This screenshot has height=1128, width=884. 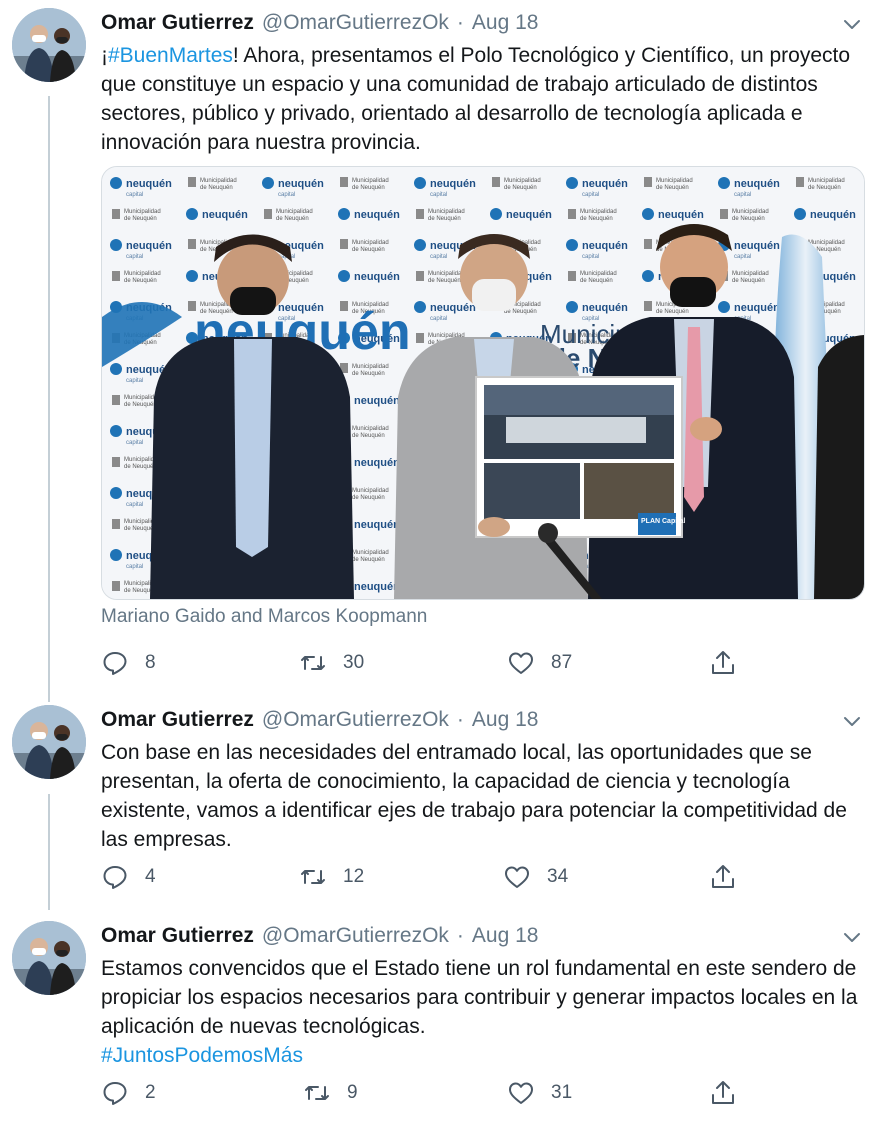 What do you see at coordinates (330, 1093) in the screenshot?
I see `retweet-button: 9` at bounding box center [330, 1093].